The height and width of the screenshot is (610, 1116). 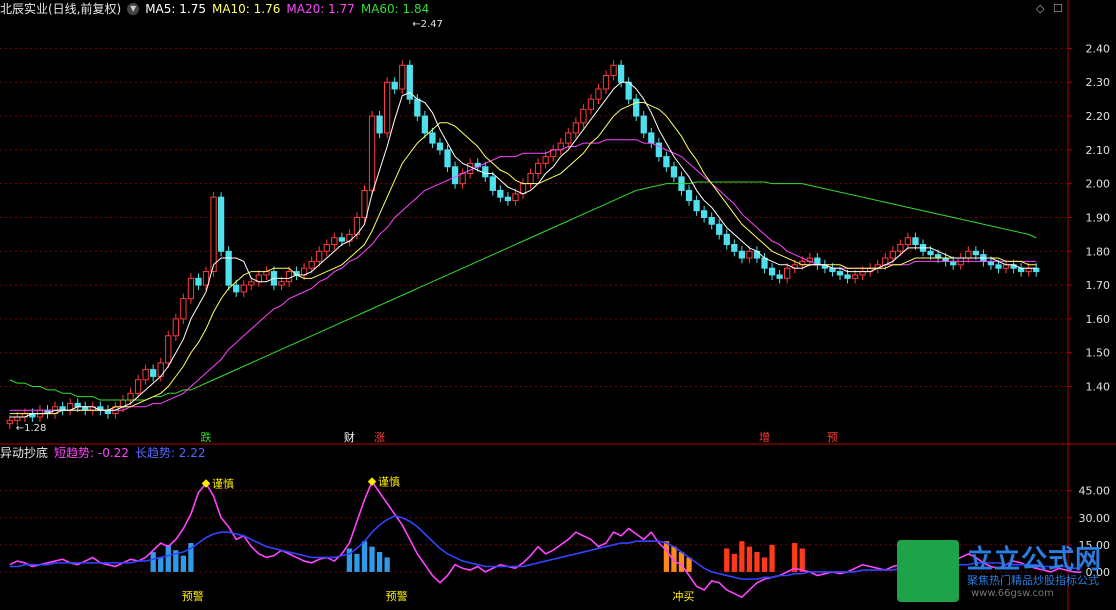 What do you see at coordinates (320, 9) in the screenshot?
I see `ma20-value: MA20: 1.77` at bounding box center [320, 9].